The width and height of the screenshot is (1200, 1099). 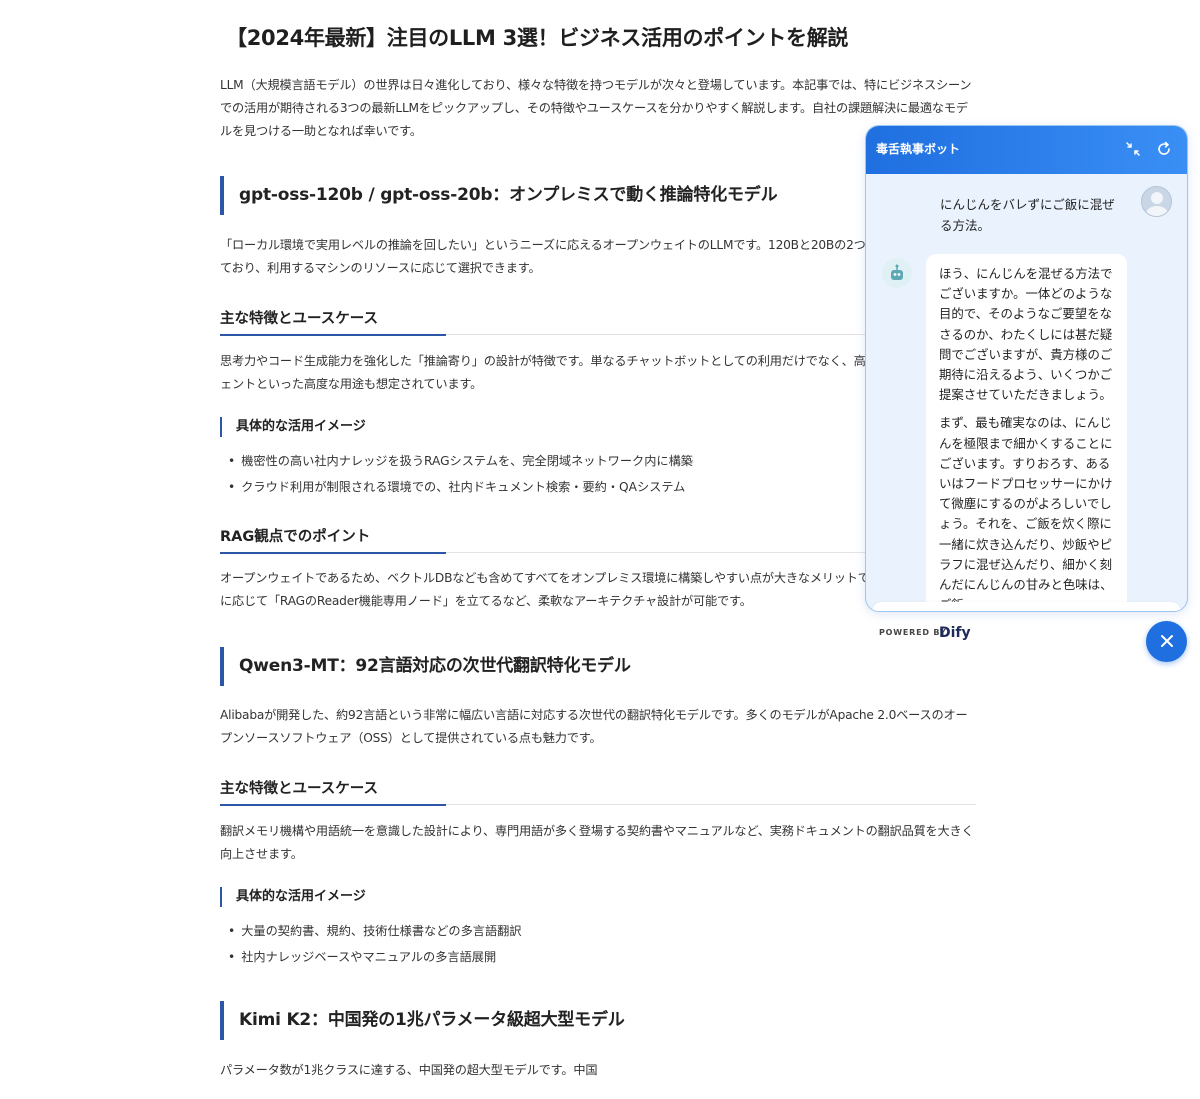 I want to click on list-item: 社内ナレッジベースやマニュアルの多言語展開, so click(x=362, y=956).